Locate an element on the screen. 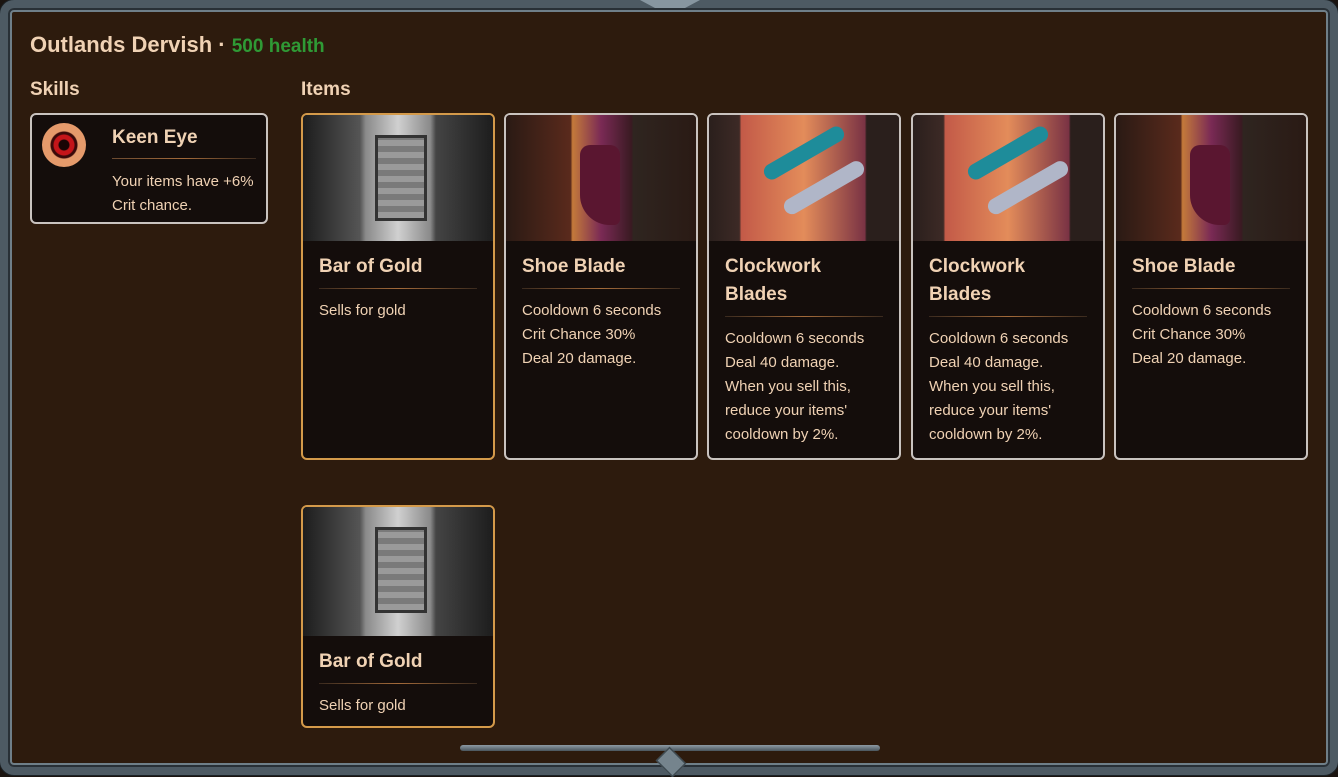 This screenshot has width=1338, height=777. skill-name: Keen Eye is located at coordinates (155, 137).